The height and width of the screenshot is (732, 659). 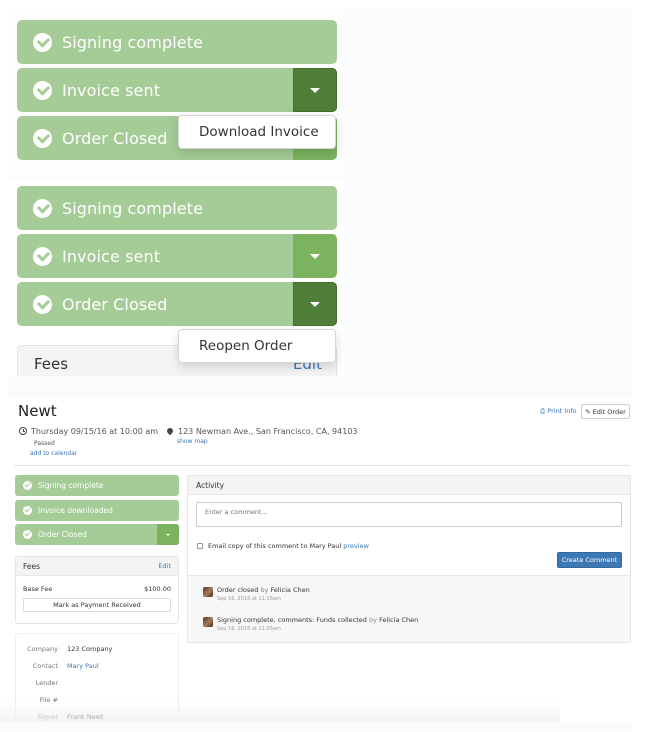 I want to click on page-title: Newt, so click(x=37, y=411).